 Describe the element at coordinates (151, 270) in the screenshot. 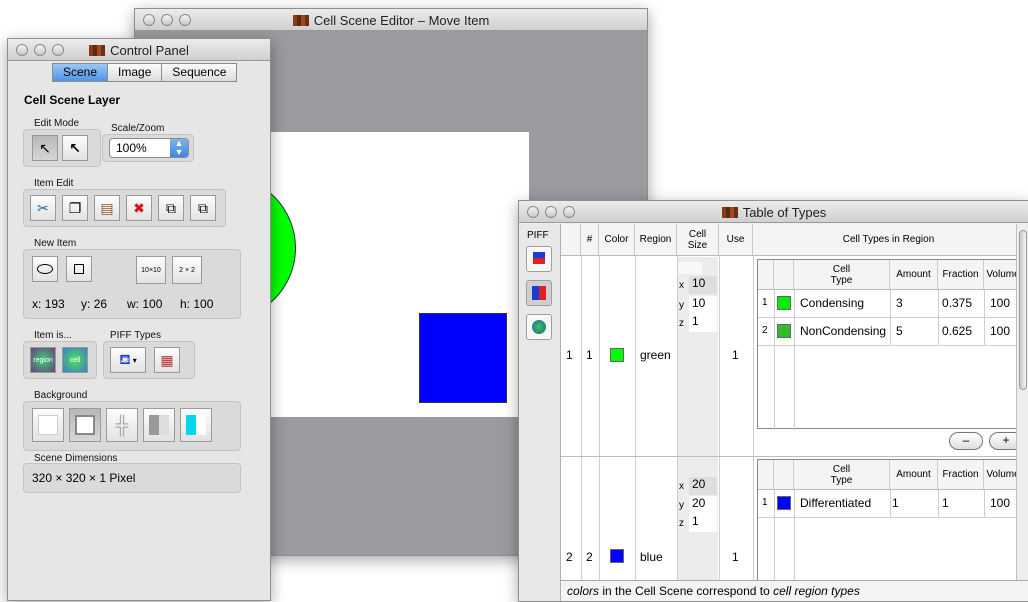

I see `new-10x10-button: 10×10` at that location.